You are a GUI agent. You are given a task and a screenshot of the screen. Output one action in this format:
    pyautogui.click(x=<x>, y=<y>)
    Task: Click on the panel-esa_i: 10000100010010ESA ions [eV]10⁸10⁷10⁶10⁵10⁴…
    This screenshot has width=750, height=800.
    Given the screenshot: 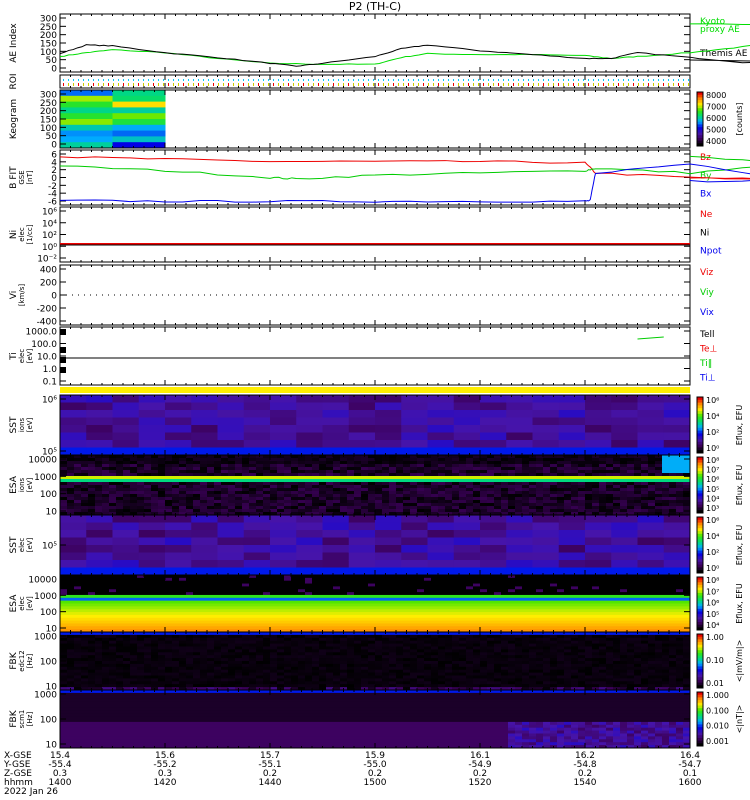 What is the action you would take?
    pyautogui.click(x=376, y=486)
    